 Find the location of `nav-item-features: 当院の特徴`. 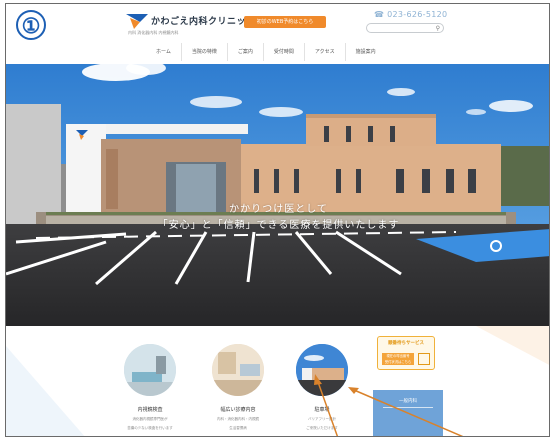

nav-item-features: 当院の特徴 is located at coordinates (203, 52).